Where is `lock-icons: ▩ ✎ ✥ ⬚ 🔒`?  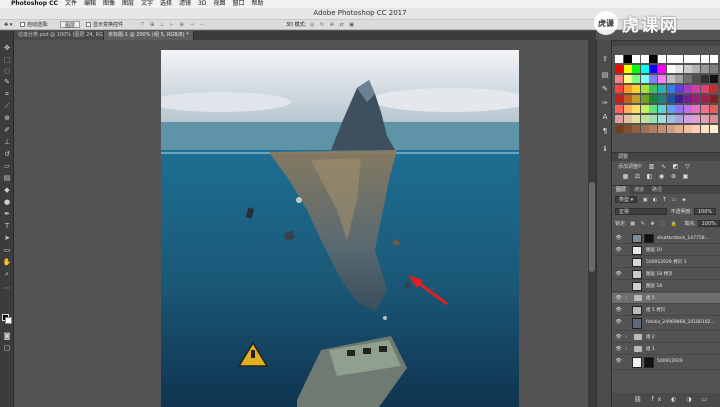
lock-icons: ▩ ✎ ✥ ⬚ 🔒 is located at coordinates (654, 224).